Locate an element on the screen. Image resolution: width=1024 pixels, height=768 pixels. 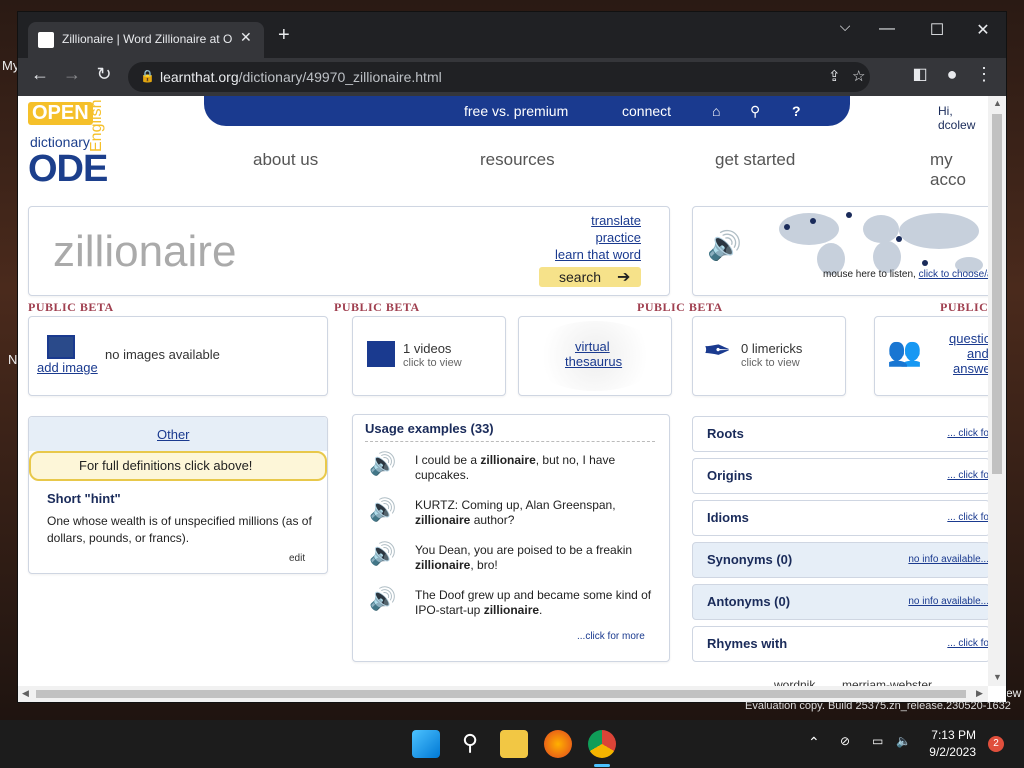
learn-that-word-link: learn that word is located at coordinates (598, 254).